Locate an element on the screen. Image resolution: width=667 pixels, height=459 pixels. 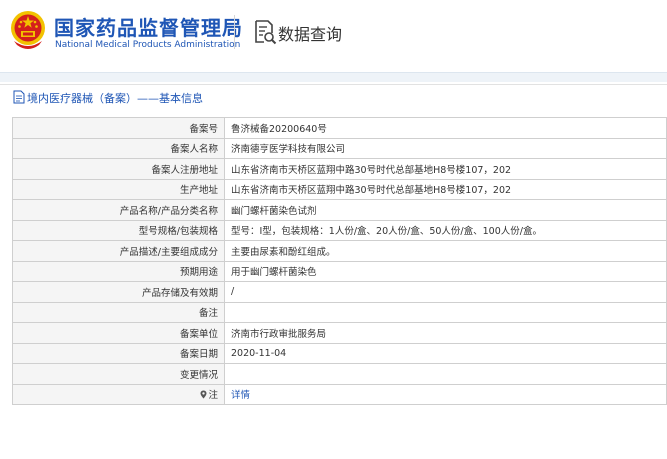
field-value: 型号：Ⅰ型，包装规格：1人份/盒、20人份/盒、50人份/盒、100人份/盒。 is located at coordinates (445, 230).